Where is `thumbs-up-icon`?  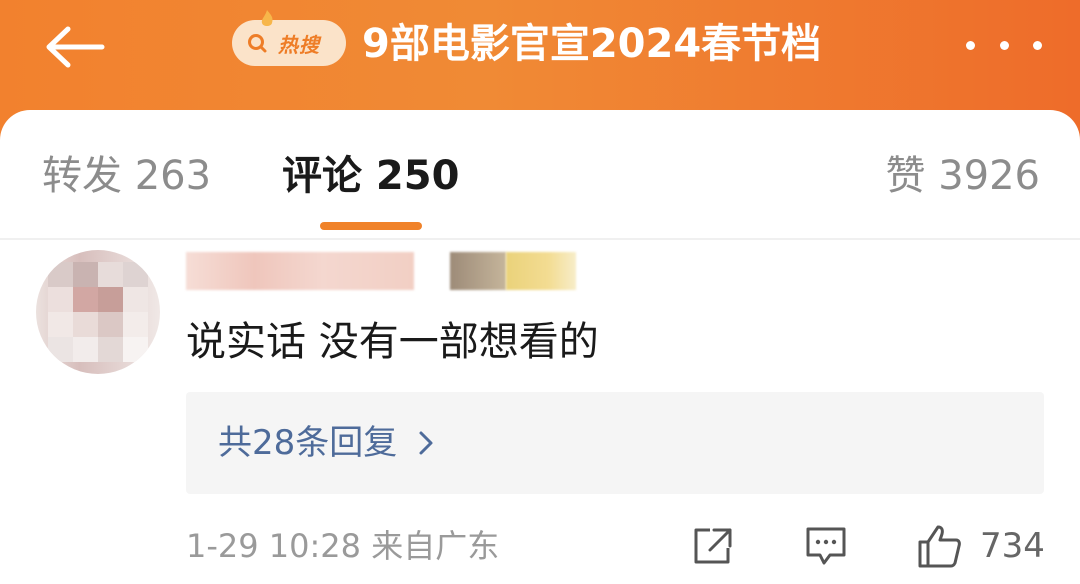 thumbs-up-icon is located at coordinates (939, 546).